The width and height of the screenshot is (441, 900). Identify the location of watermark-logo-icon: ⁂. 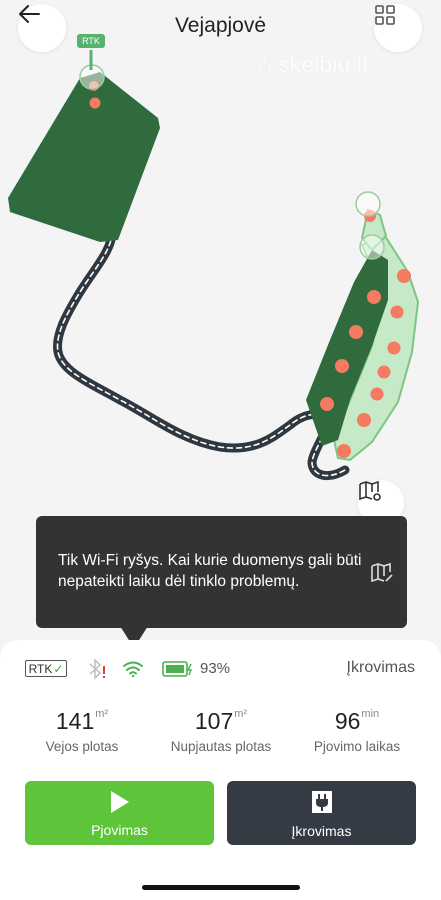
(265, 66).